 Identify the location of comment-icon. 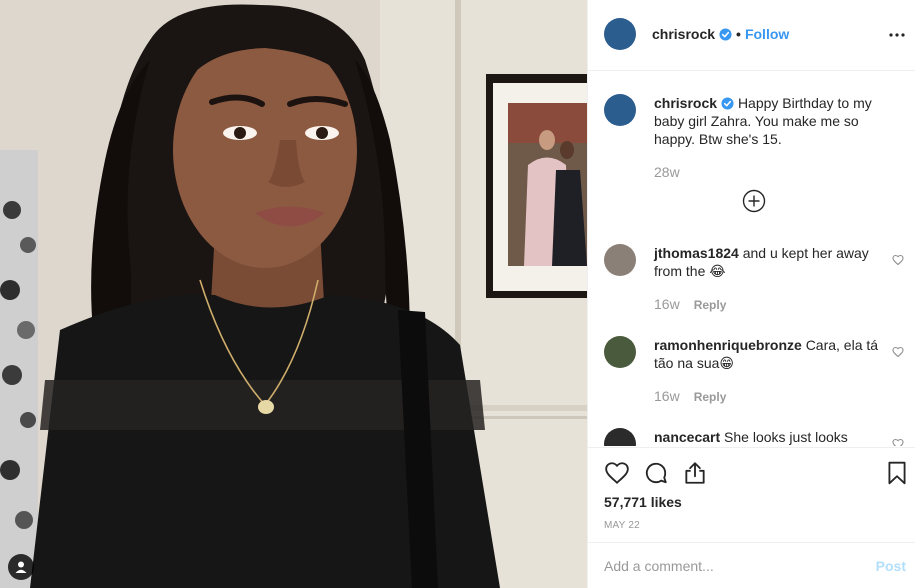
(656, 473).